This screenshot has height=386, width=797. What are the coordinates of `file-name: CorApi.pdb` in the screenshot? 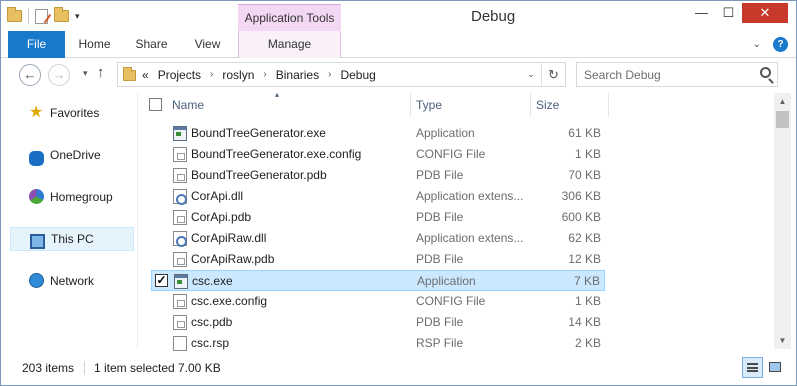 It's located at (221, 217).